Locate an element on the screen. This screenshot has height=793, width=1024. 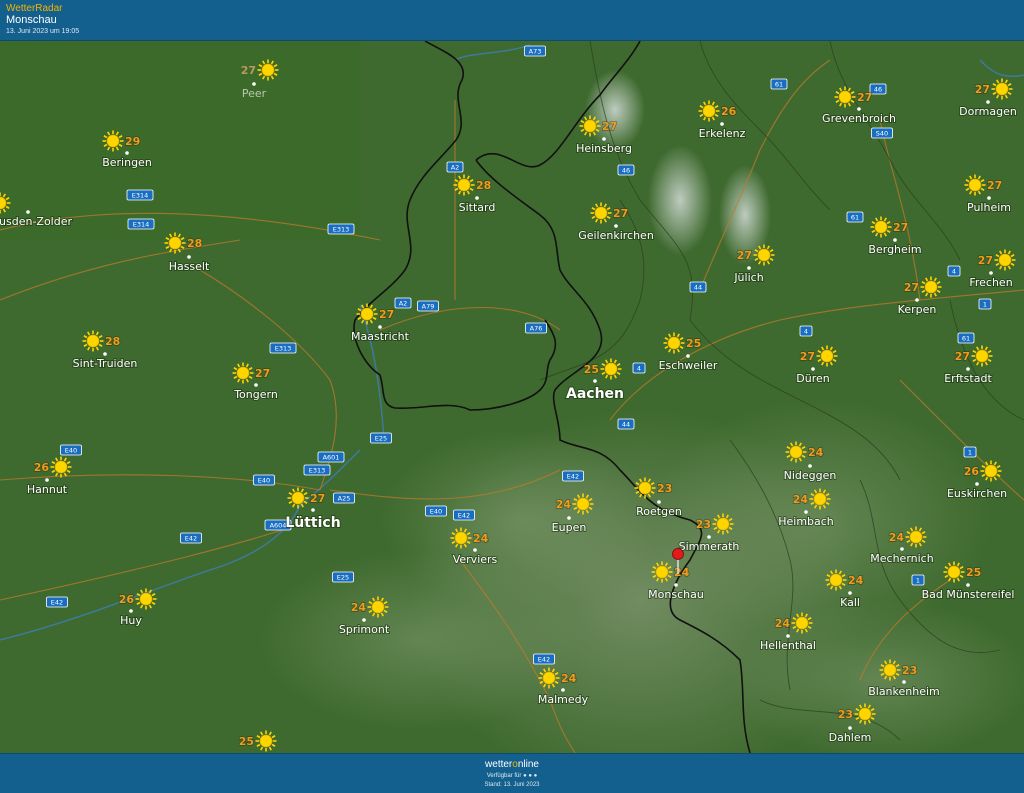
city-name: Erkelenz is located at coordinates (722, 133).